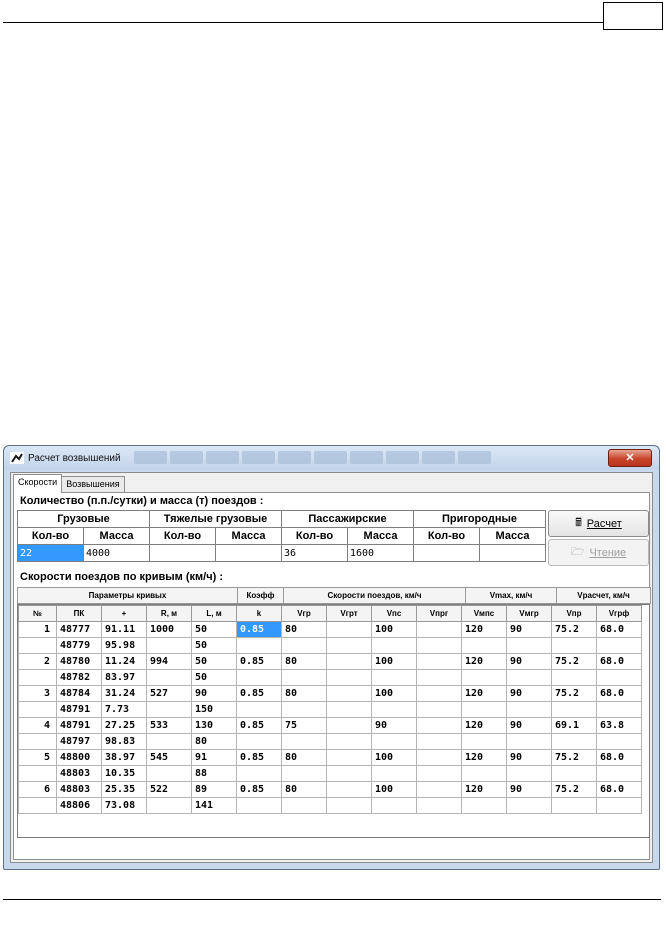 The width and height of the screenshot is (666, 930). Describe the element at coordinates (304, 725) in the screenshot. I see `grid-cell: 75` at that location.